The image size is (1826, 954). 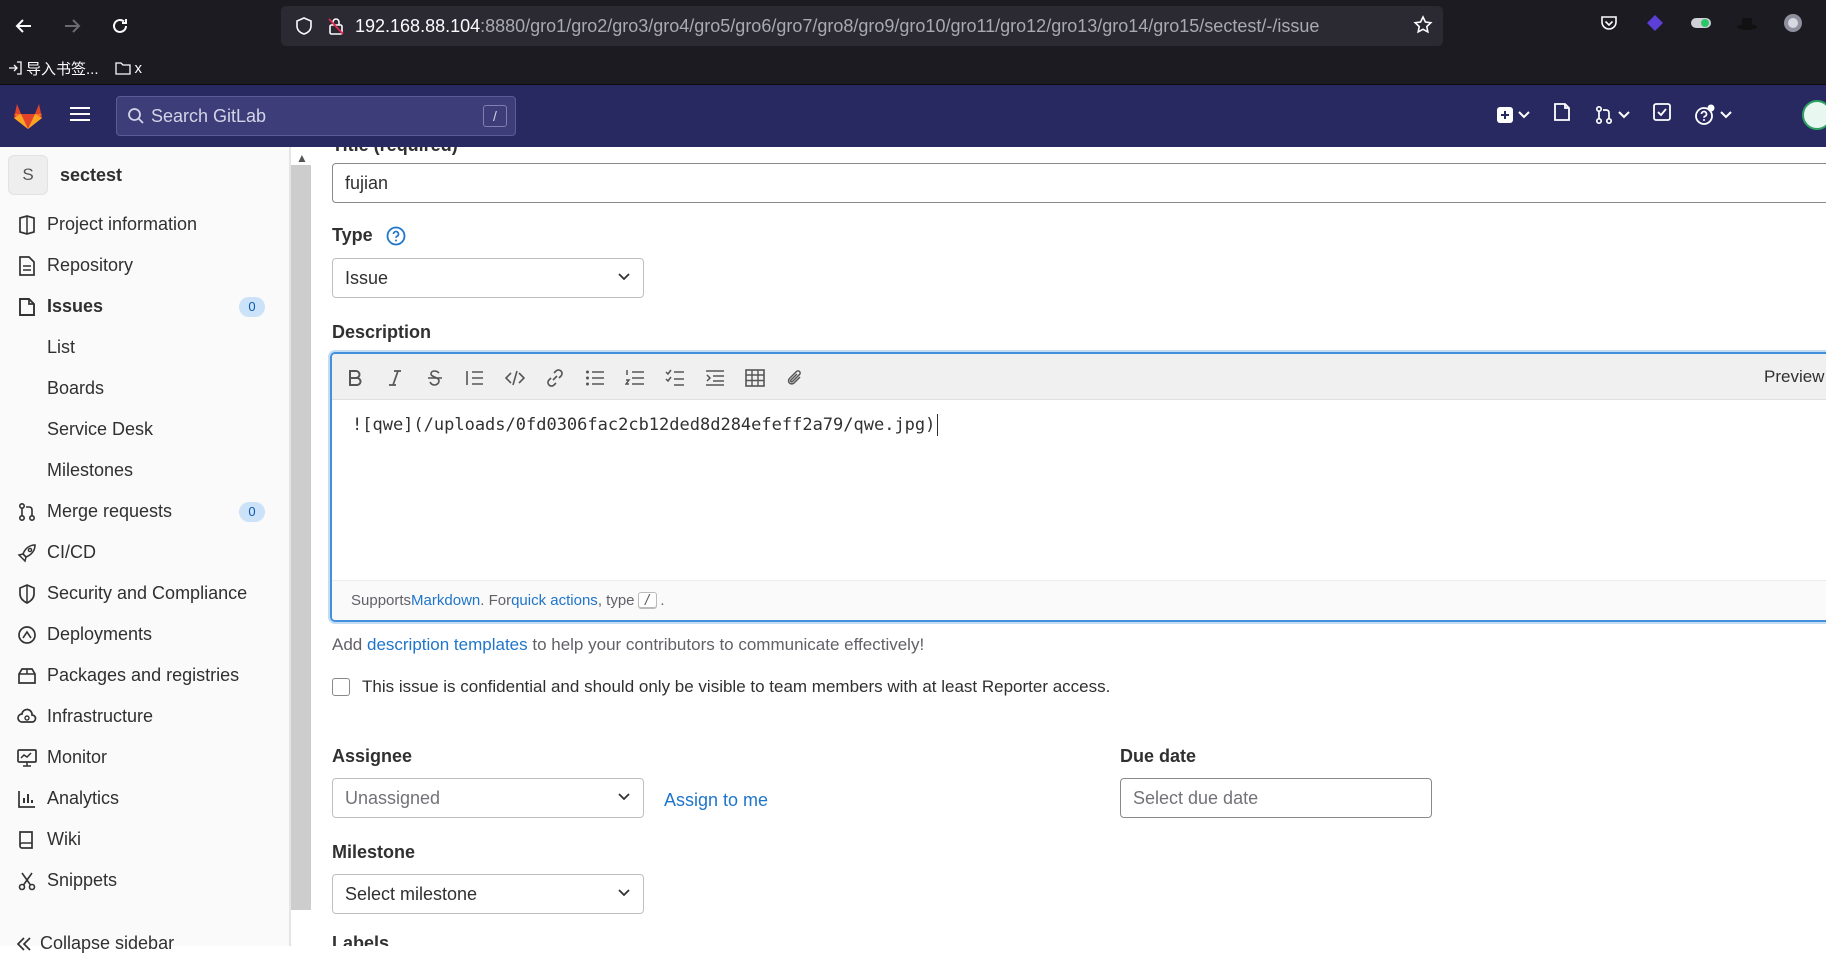 I want to click on cloud-gear-icon, so click(x=27, y=717).